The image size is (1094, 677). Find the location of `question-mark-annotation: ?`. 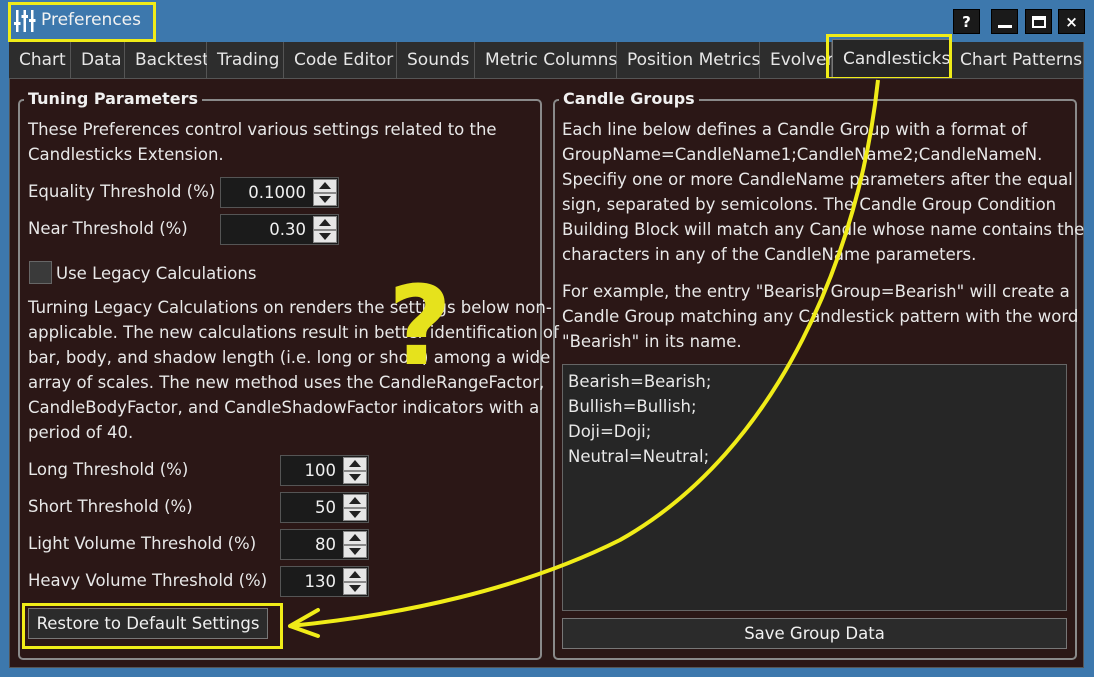

question-mark-annotation: ? is located at coordinates (420, 326).